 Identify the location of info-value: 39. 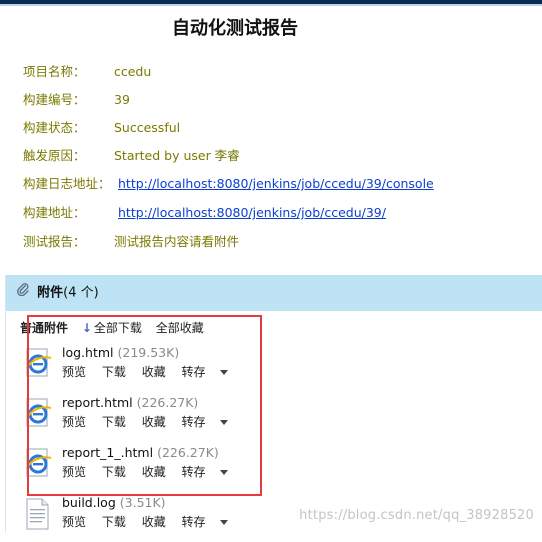
(122, 99).